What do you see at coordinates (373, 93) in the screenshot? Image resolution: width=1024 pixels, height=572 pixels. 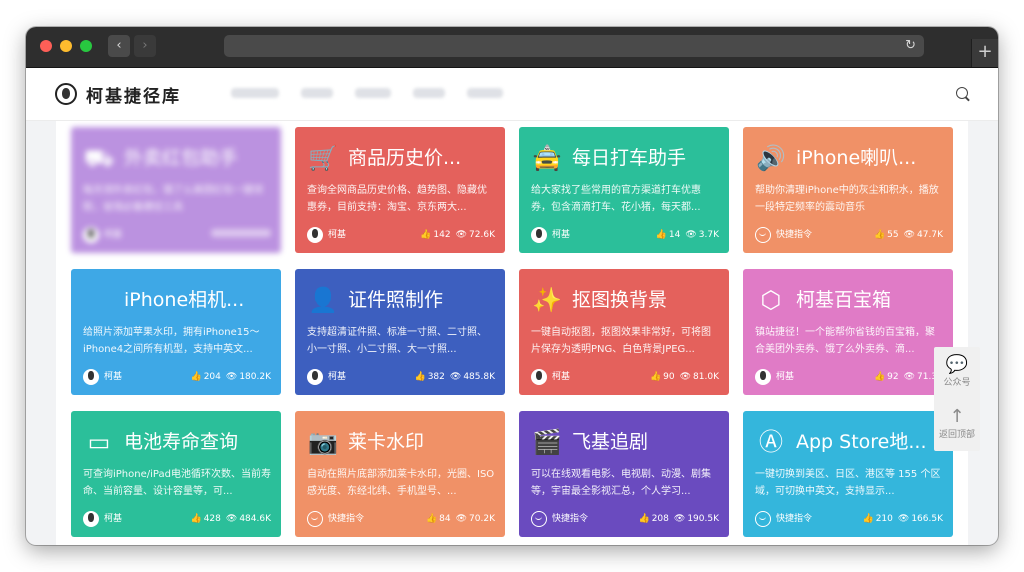 I see `nav-item: 最新捷径` at bounding box center [373, 93].